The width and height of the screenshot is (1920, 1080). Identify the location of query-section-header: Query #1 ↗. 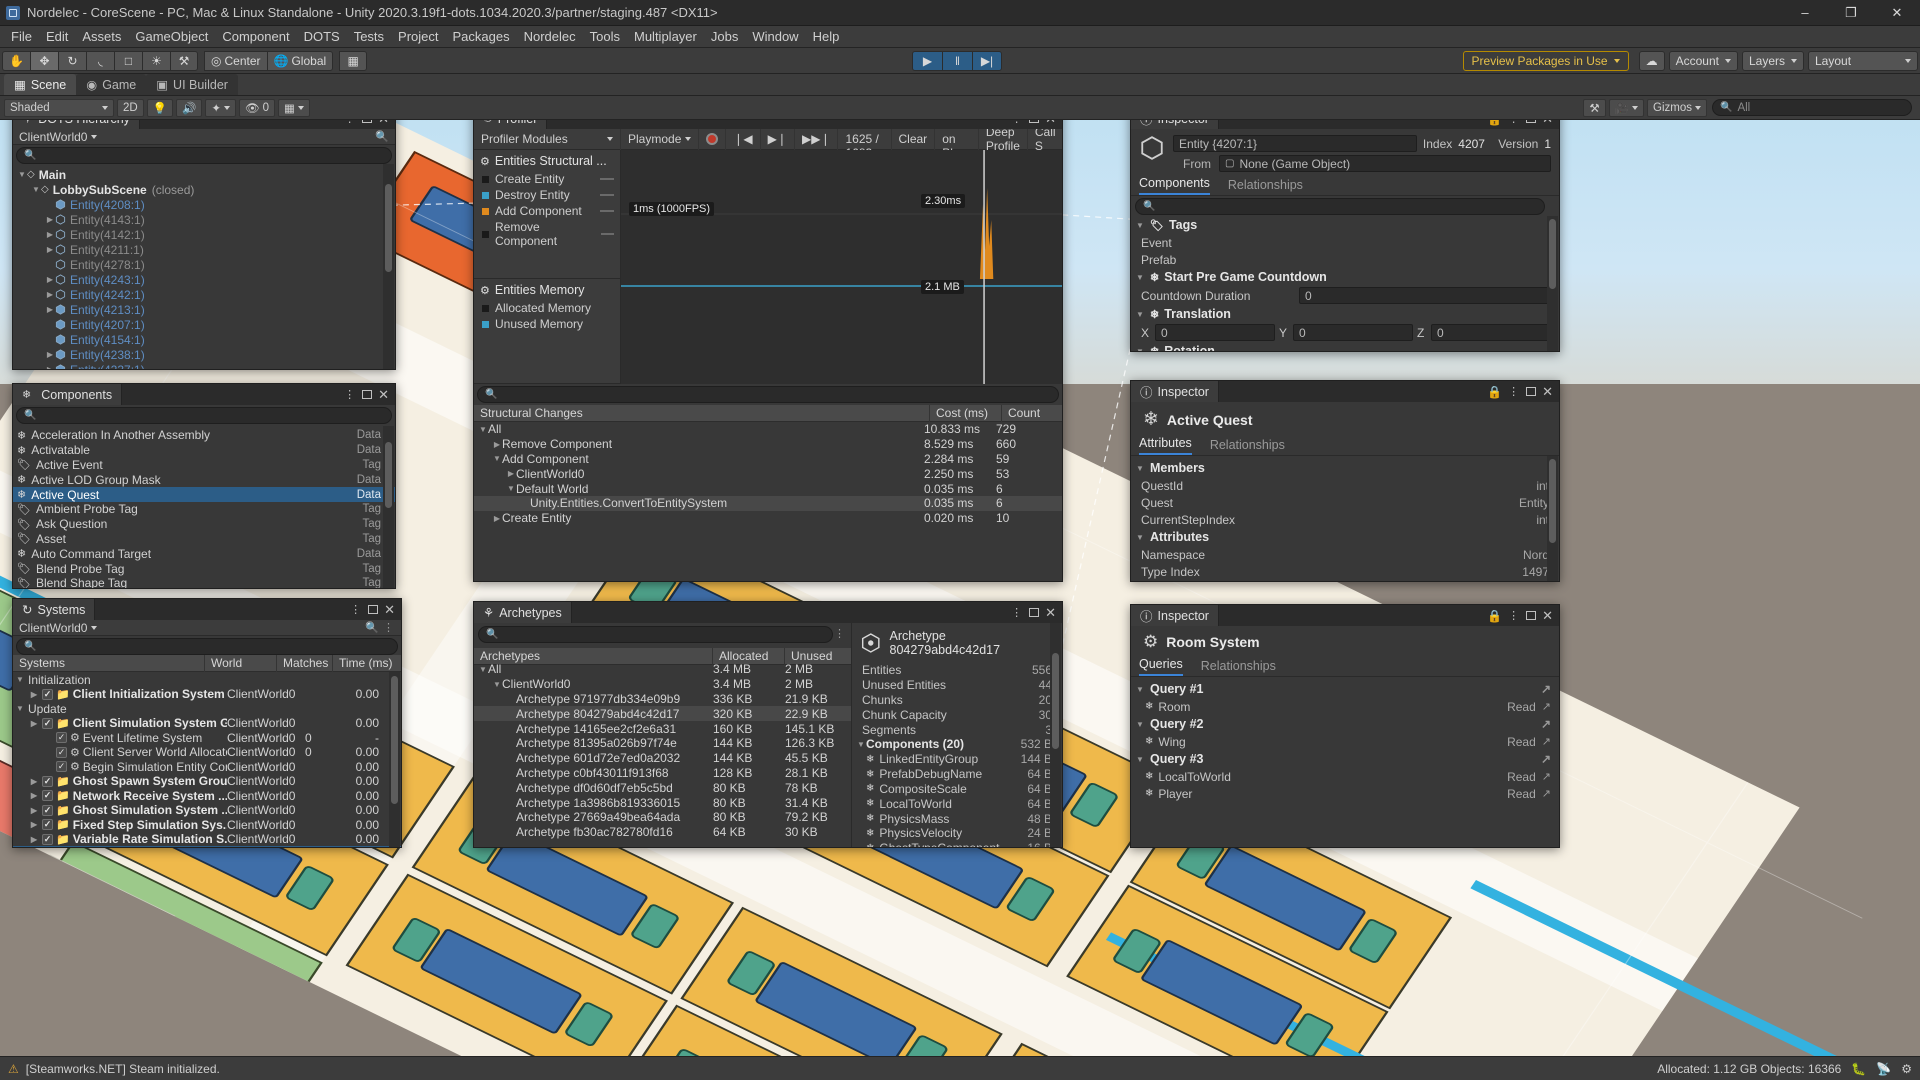
(1345, 689).